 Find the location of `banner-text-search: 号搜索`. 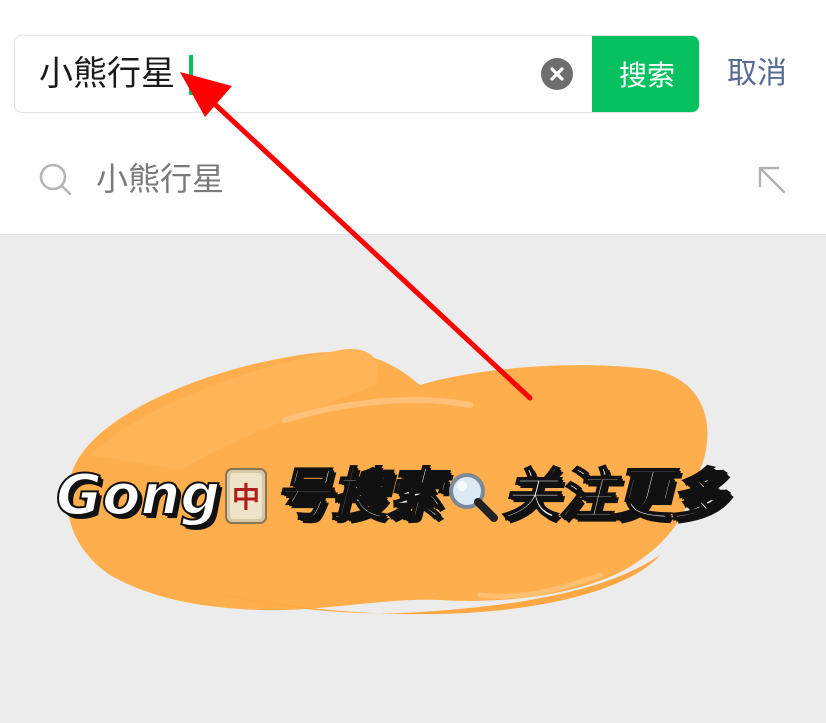

banner-text-search: 号搜索 is located at coordinates (358, 495).